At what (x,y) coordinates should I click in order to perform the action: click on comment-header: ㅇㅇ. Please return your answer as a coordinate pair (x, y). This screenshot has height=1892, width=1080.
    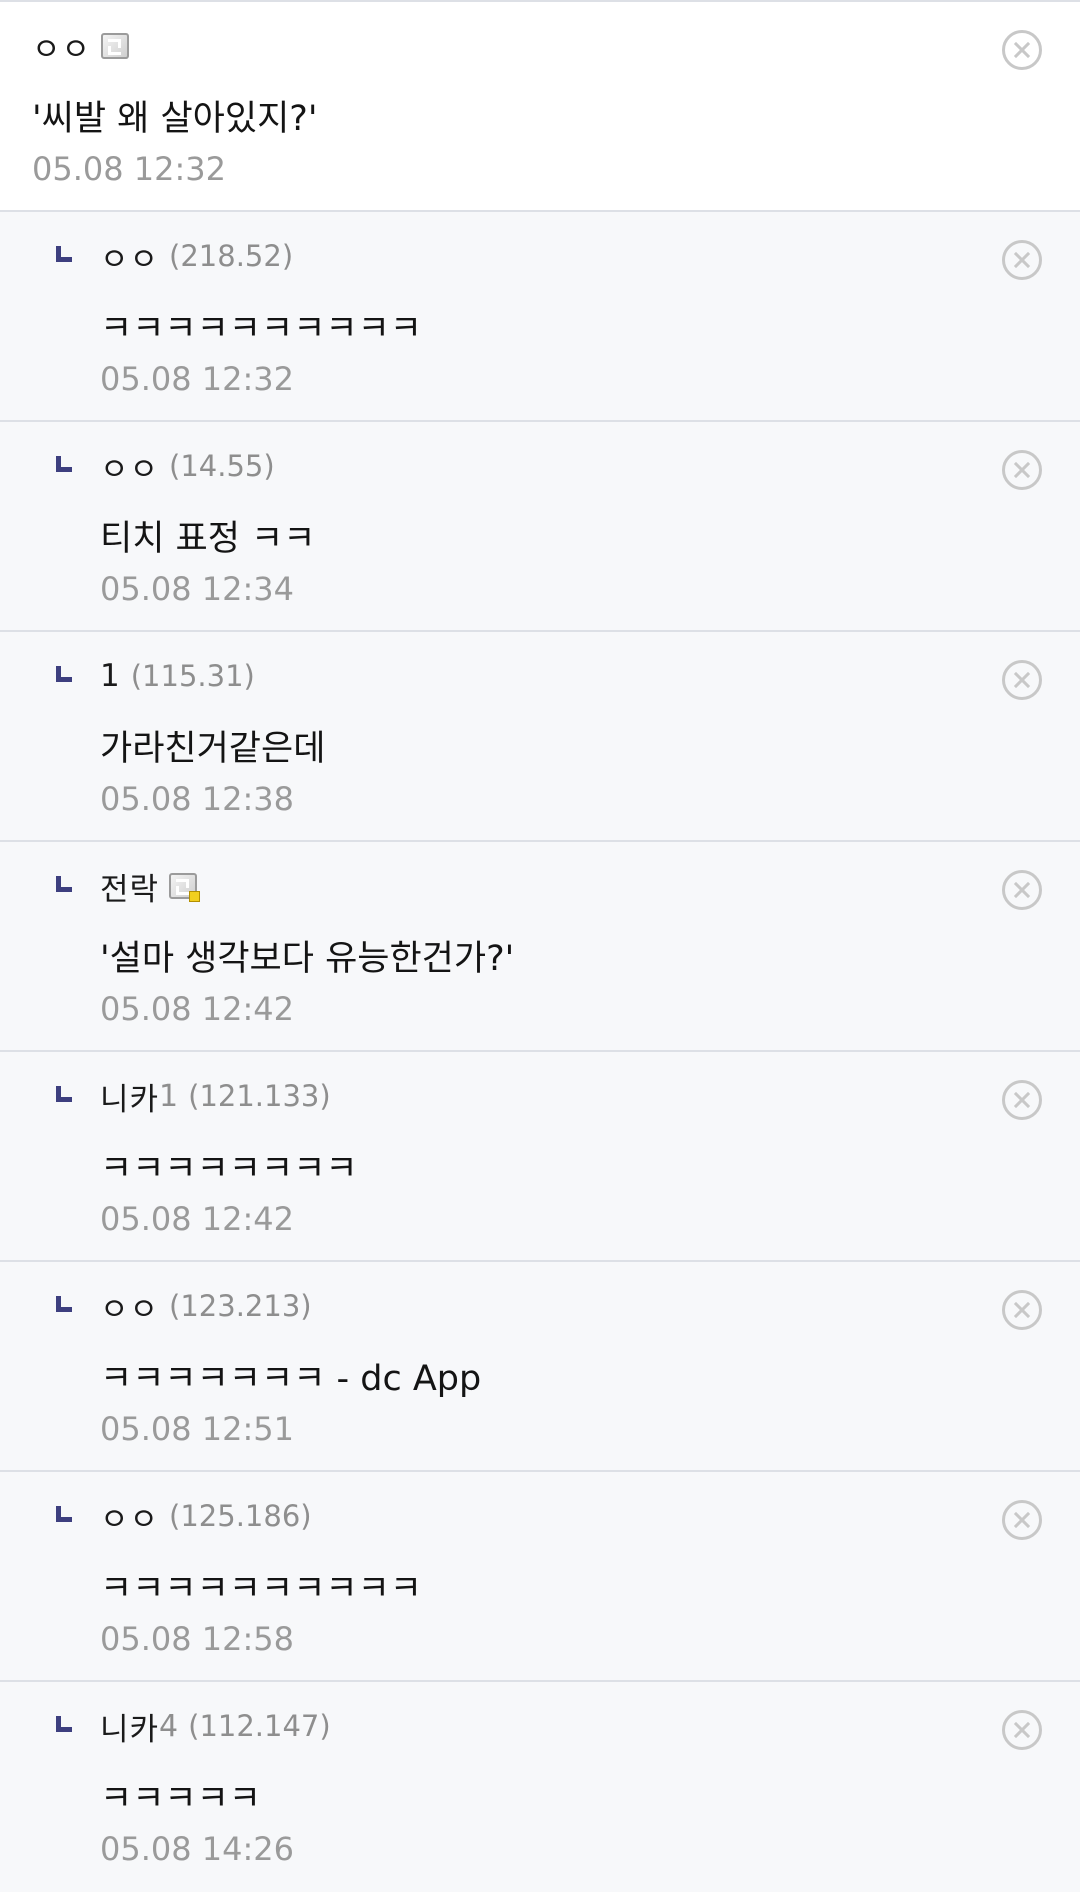
    Looking at the image, I should click on (81, 46).